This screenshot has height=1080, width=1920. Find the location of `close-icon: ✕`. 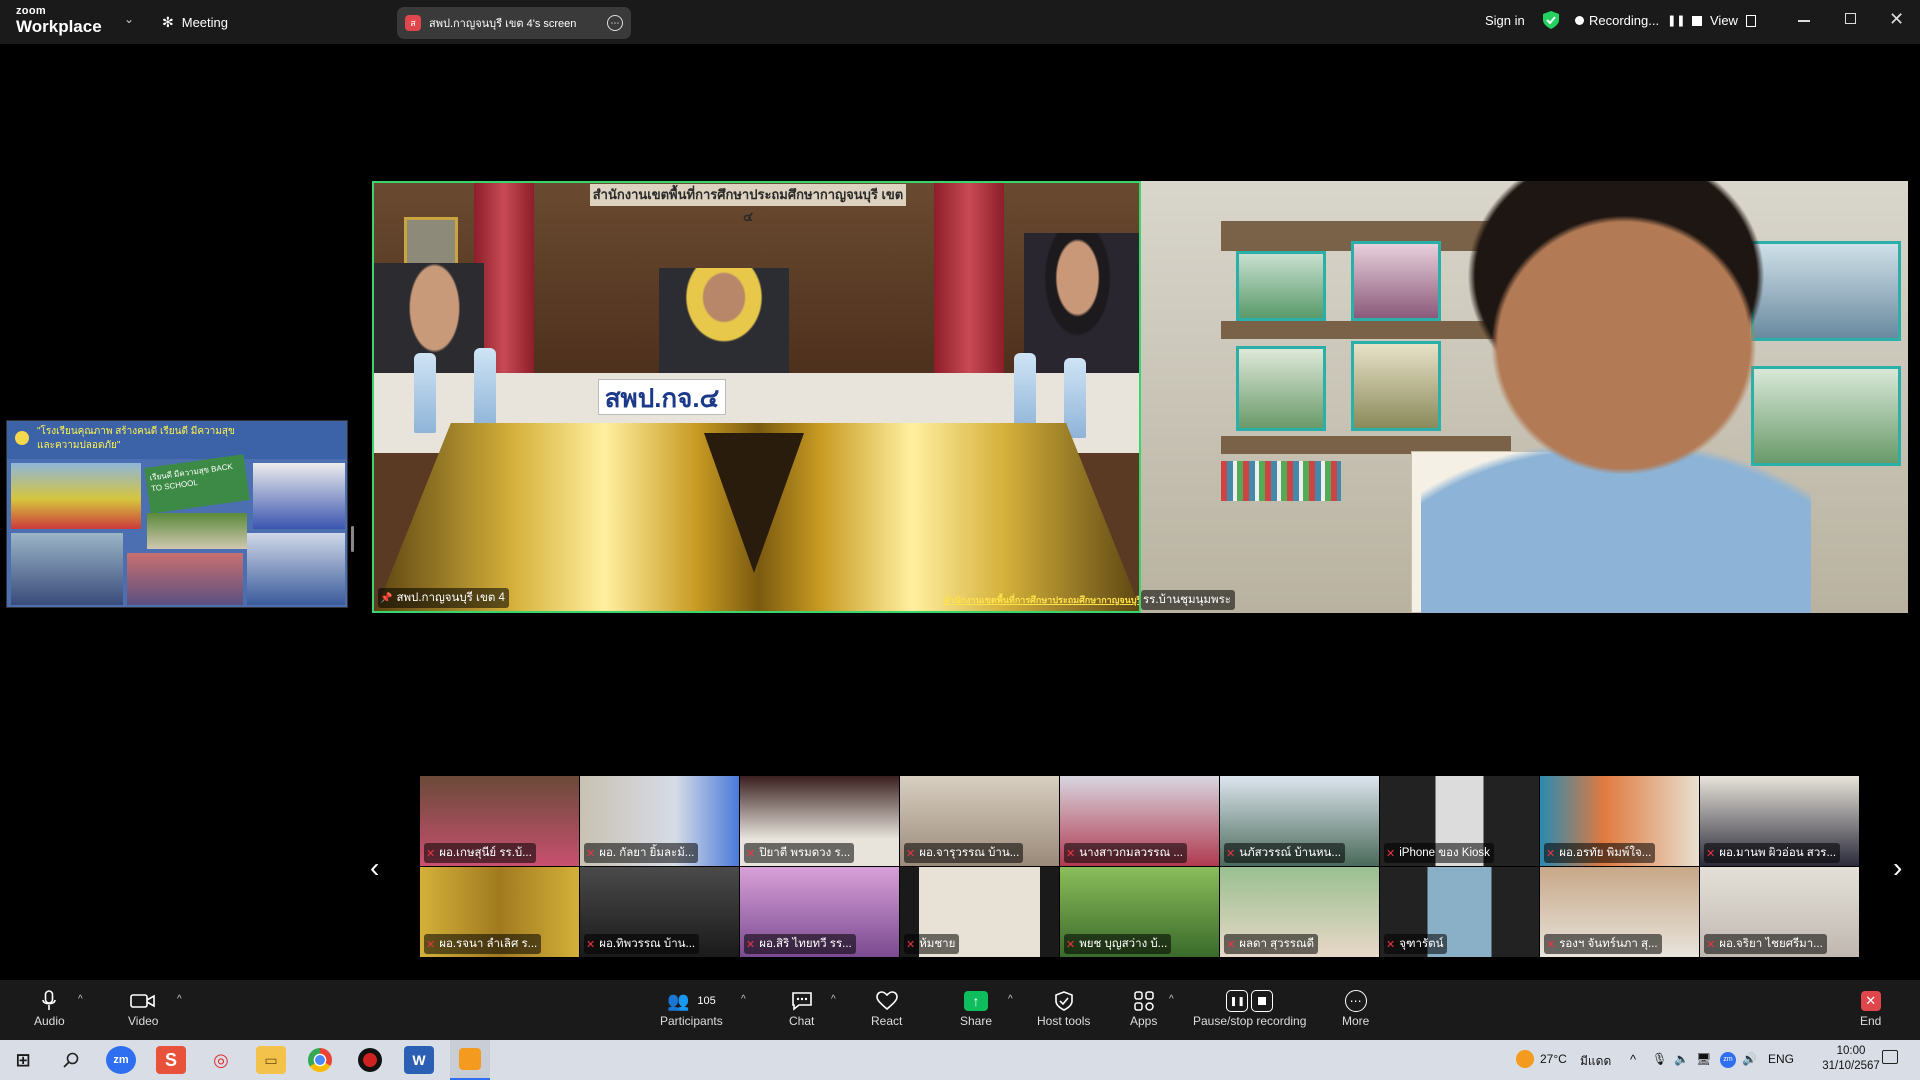

close-icon: ✕ is located at coordinates (1896, 19).